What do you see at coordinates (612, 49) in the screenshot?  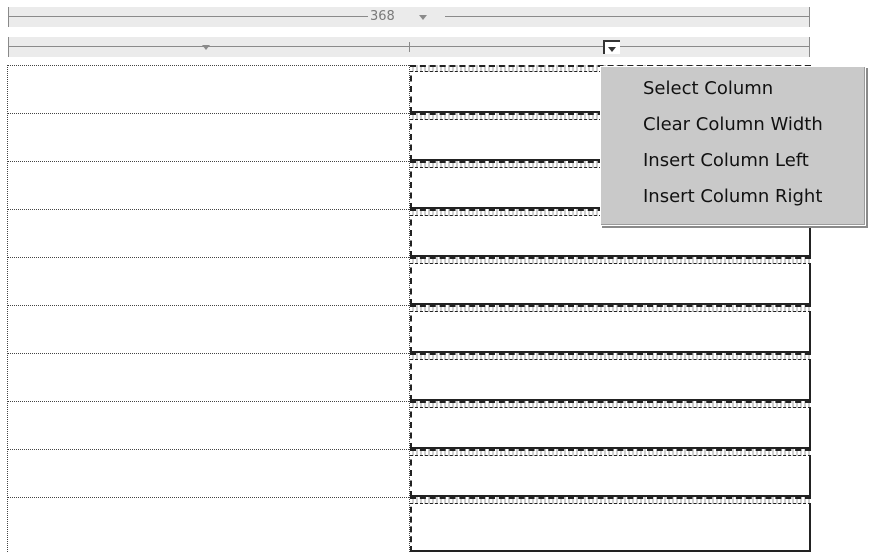 I see `chevron-down-icon` at bounding box center [612, 49].